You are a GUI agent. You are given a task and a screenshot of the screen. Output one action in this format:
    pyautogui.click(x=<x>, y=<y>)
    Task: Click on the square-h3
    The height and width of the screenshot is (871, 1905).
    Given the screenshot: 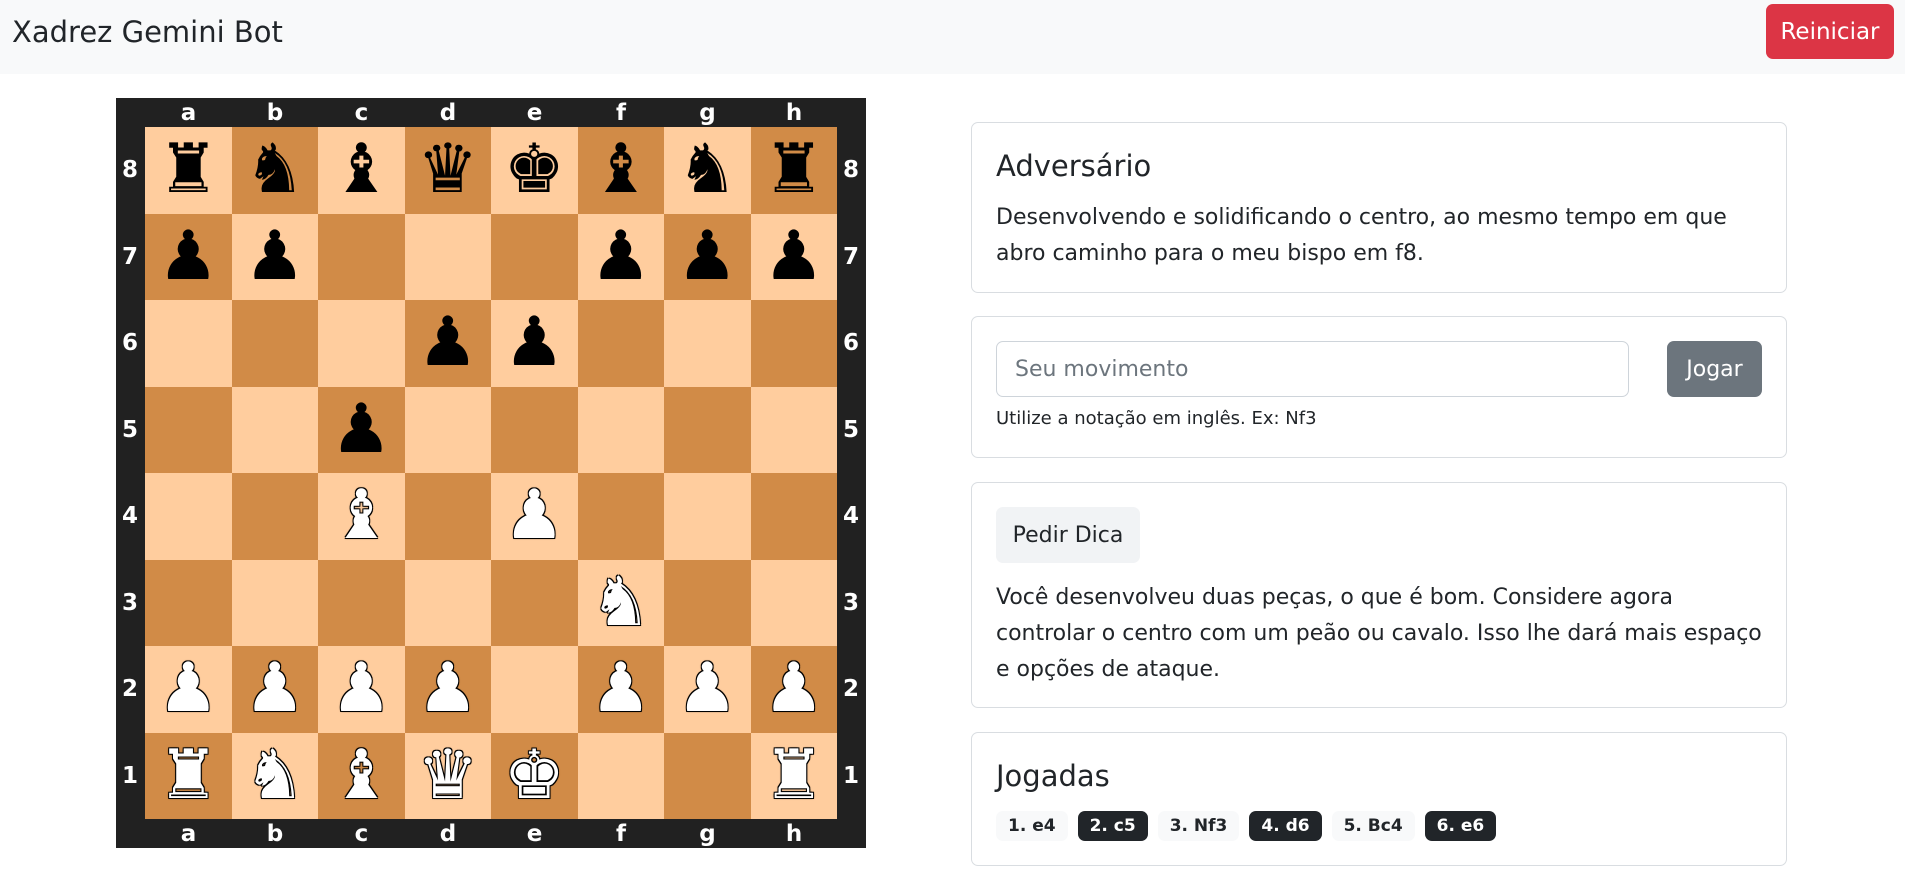 What is the action you would take?
    pyautogui.click(x=793, y=602)
    